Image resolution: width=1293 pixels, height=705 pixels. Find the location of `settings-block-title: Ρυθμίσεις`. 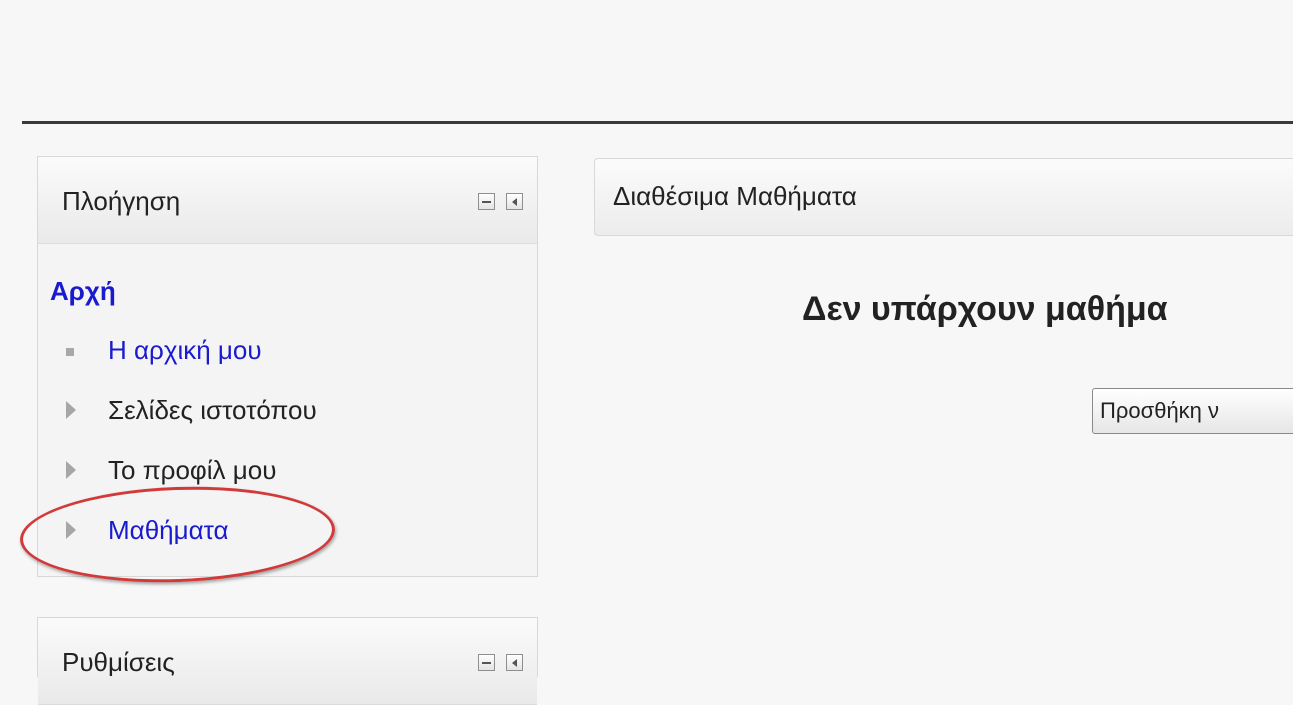

settings-block-title: Ρυθμίσεις is located at coordinates (118, 662).